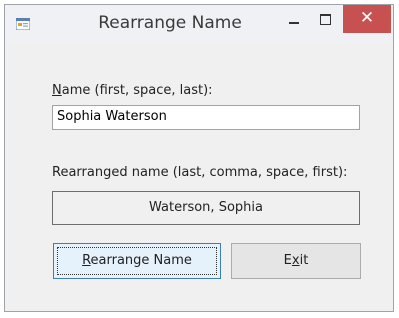  I want to click on title-bar: Rearrange Name ✕, so click(199, 24).